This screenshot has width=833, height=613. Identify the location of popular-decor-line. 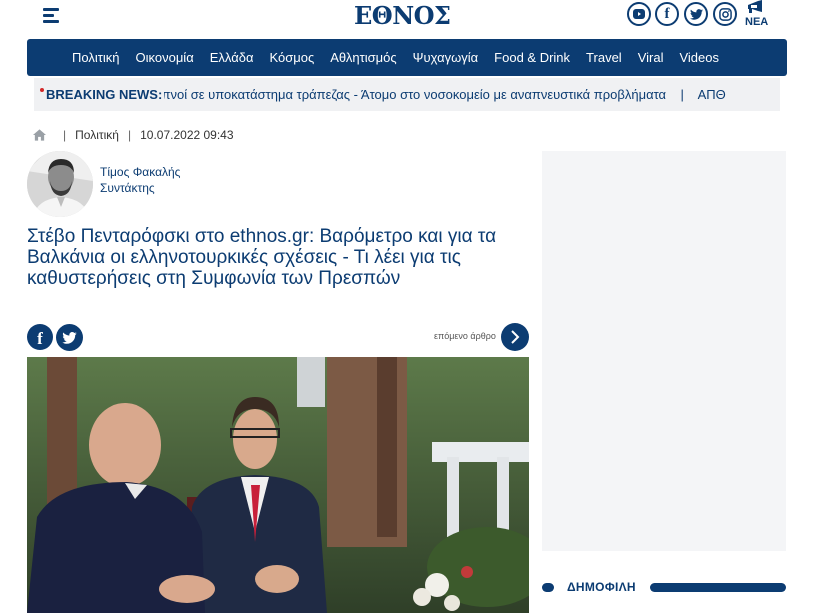
(718, 587).